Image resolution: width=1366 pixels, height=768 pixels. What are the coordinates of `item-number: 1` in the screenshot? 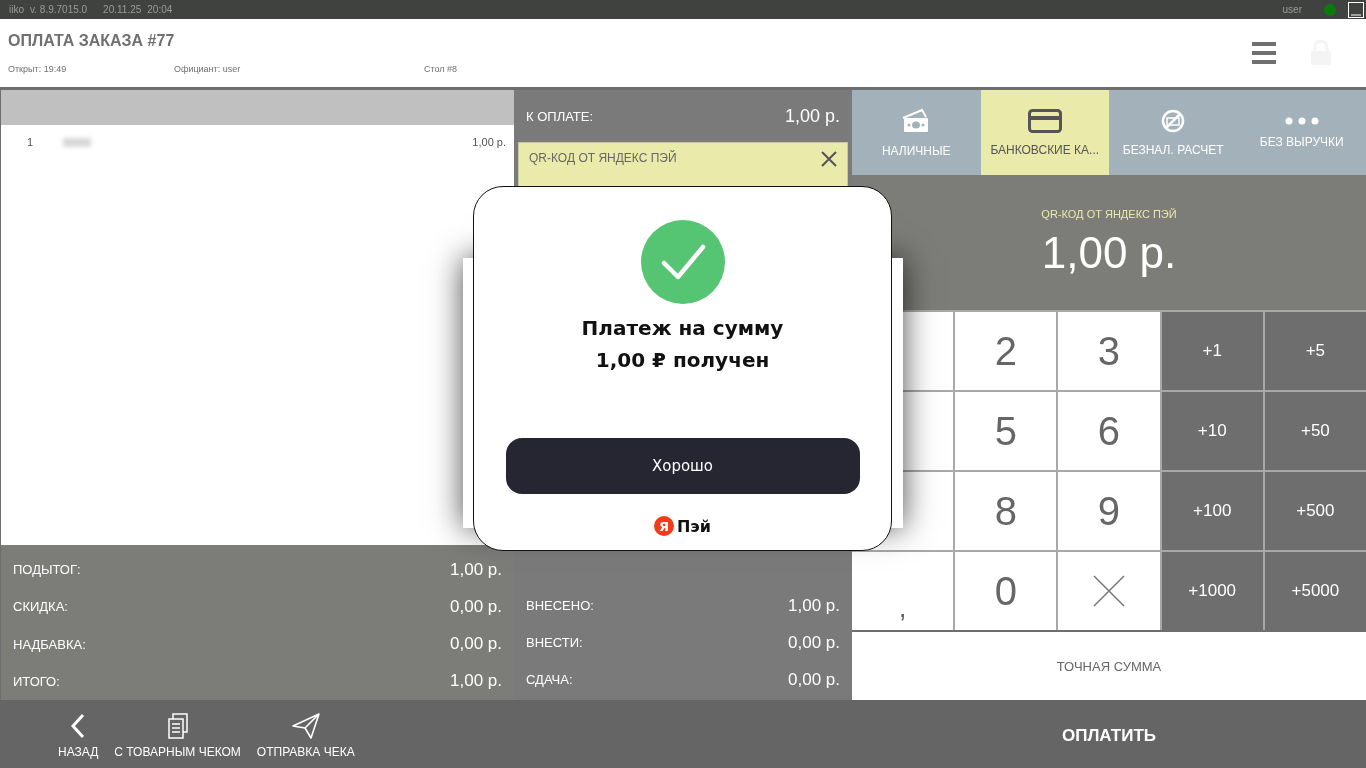 It's located at (30, 142).